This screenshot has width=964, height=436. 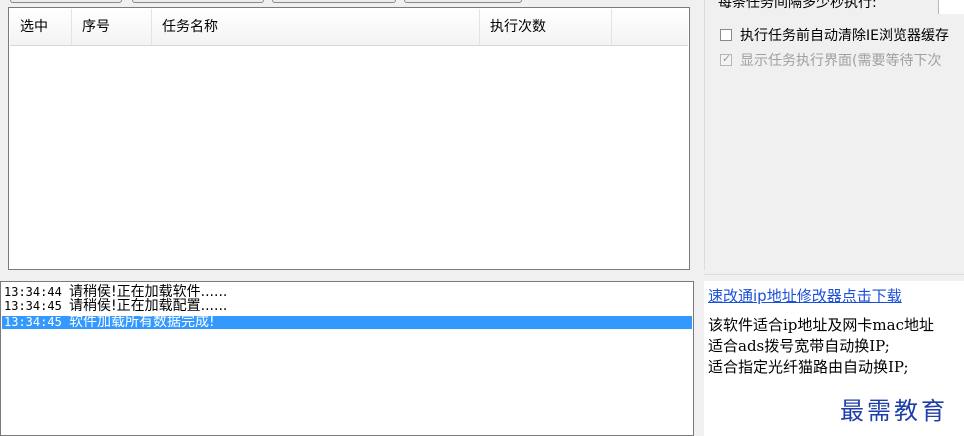 What do you see at coordinates (546, 27) in the screenshot?
I see `column-header-exec-count: 执行次数` at bounding box center [546, 27].